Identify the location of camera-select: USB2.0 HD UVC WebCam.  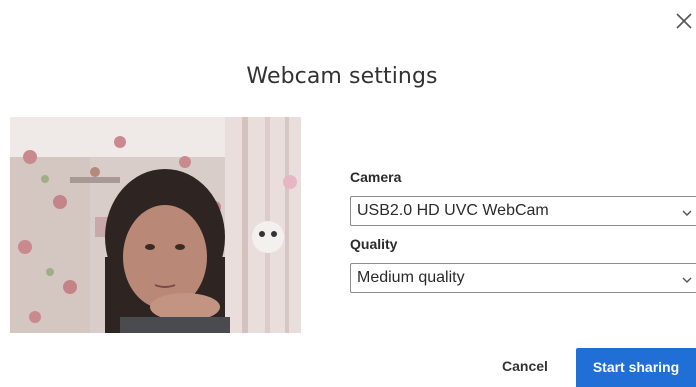
(523, 211).